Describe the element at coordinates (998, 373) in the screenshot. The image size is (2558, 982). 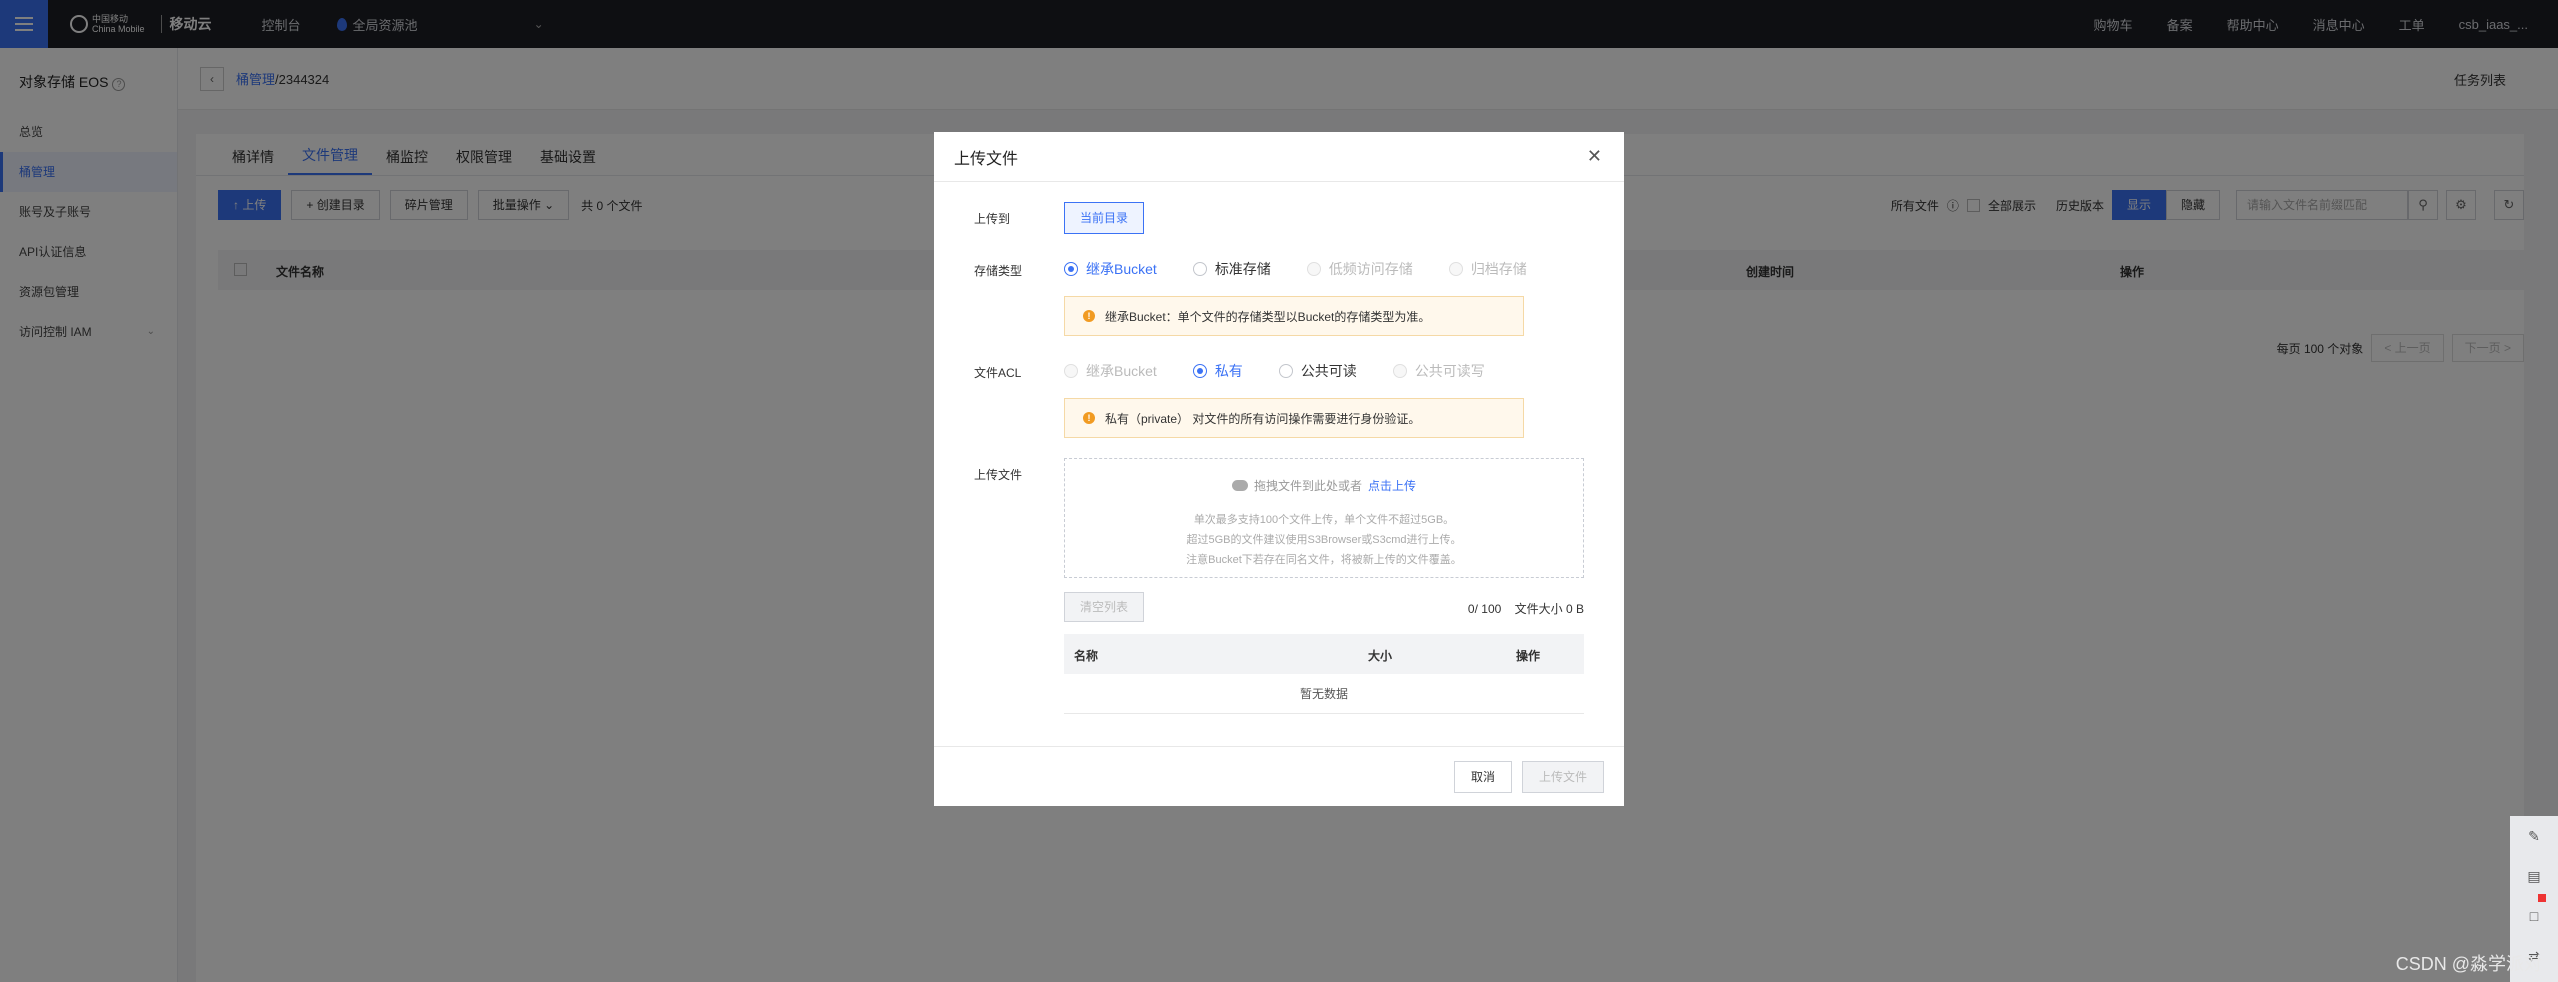
I see `acl-label: 文件ACL` at that location.